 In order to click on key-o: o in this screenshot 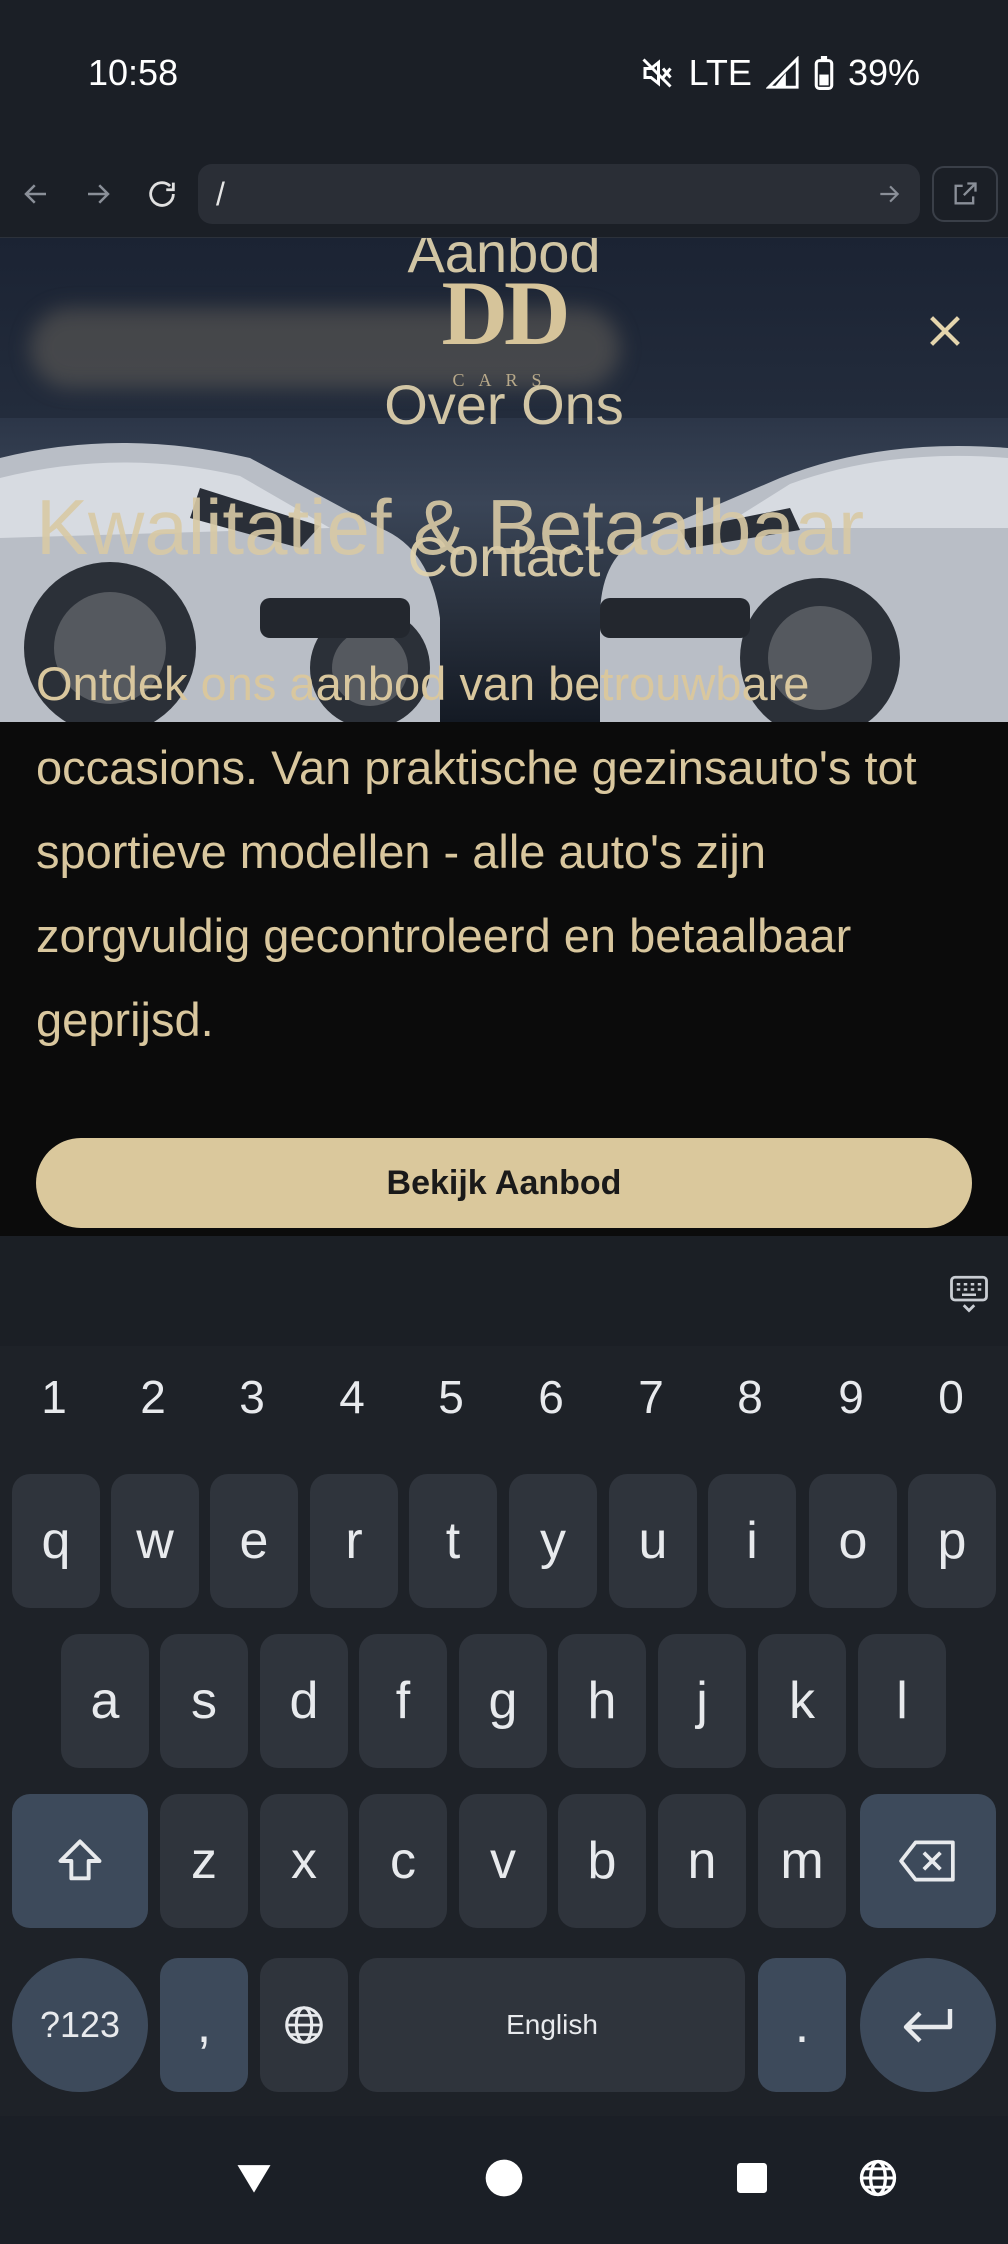, I will do `click(853, 1541)`.